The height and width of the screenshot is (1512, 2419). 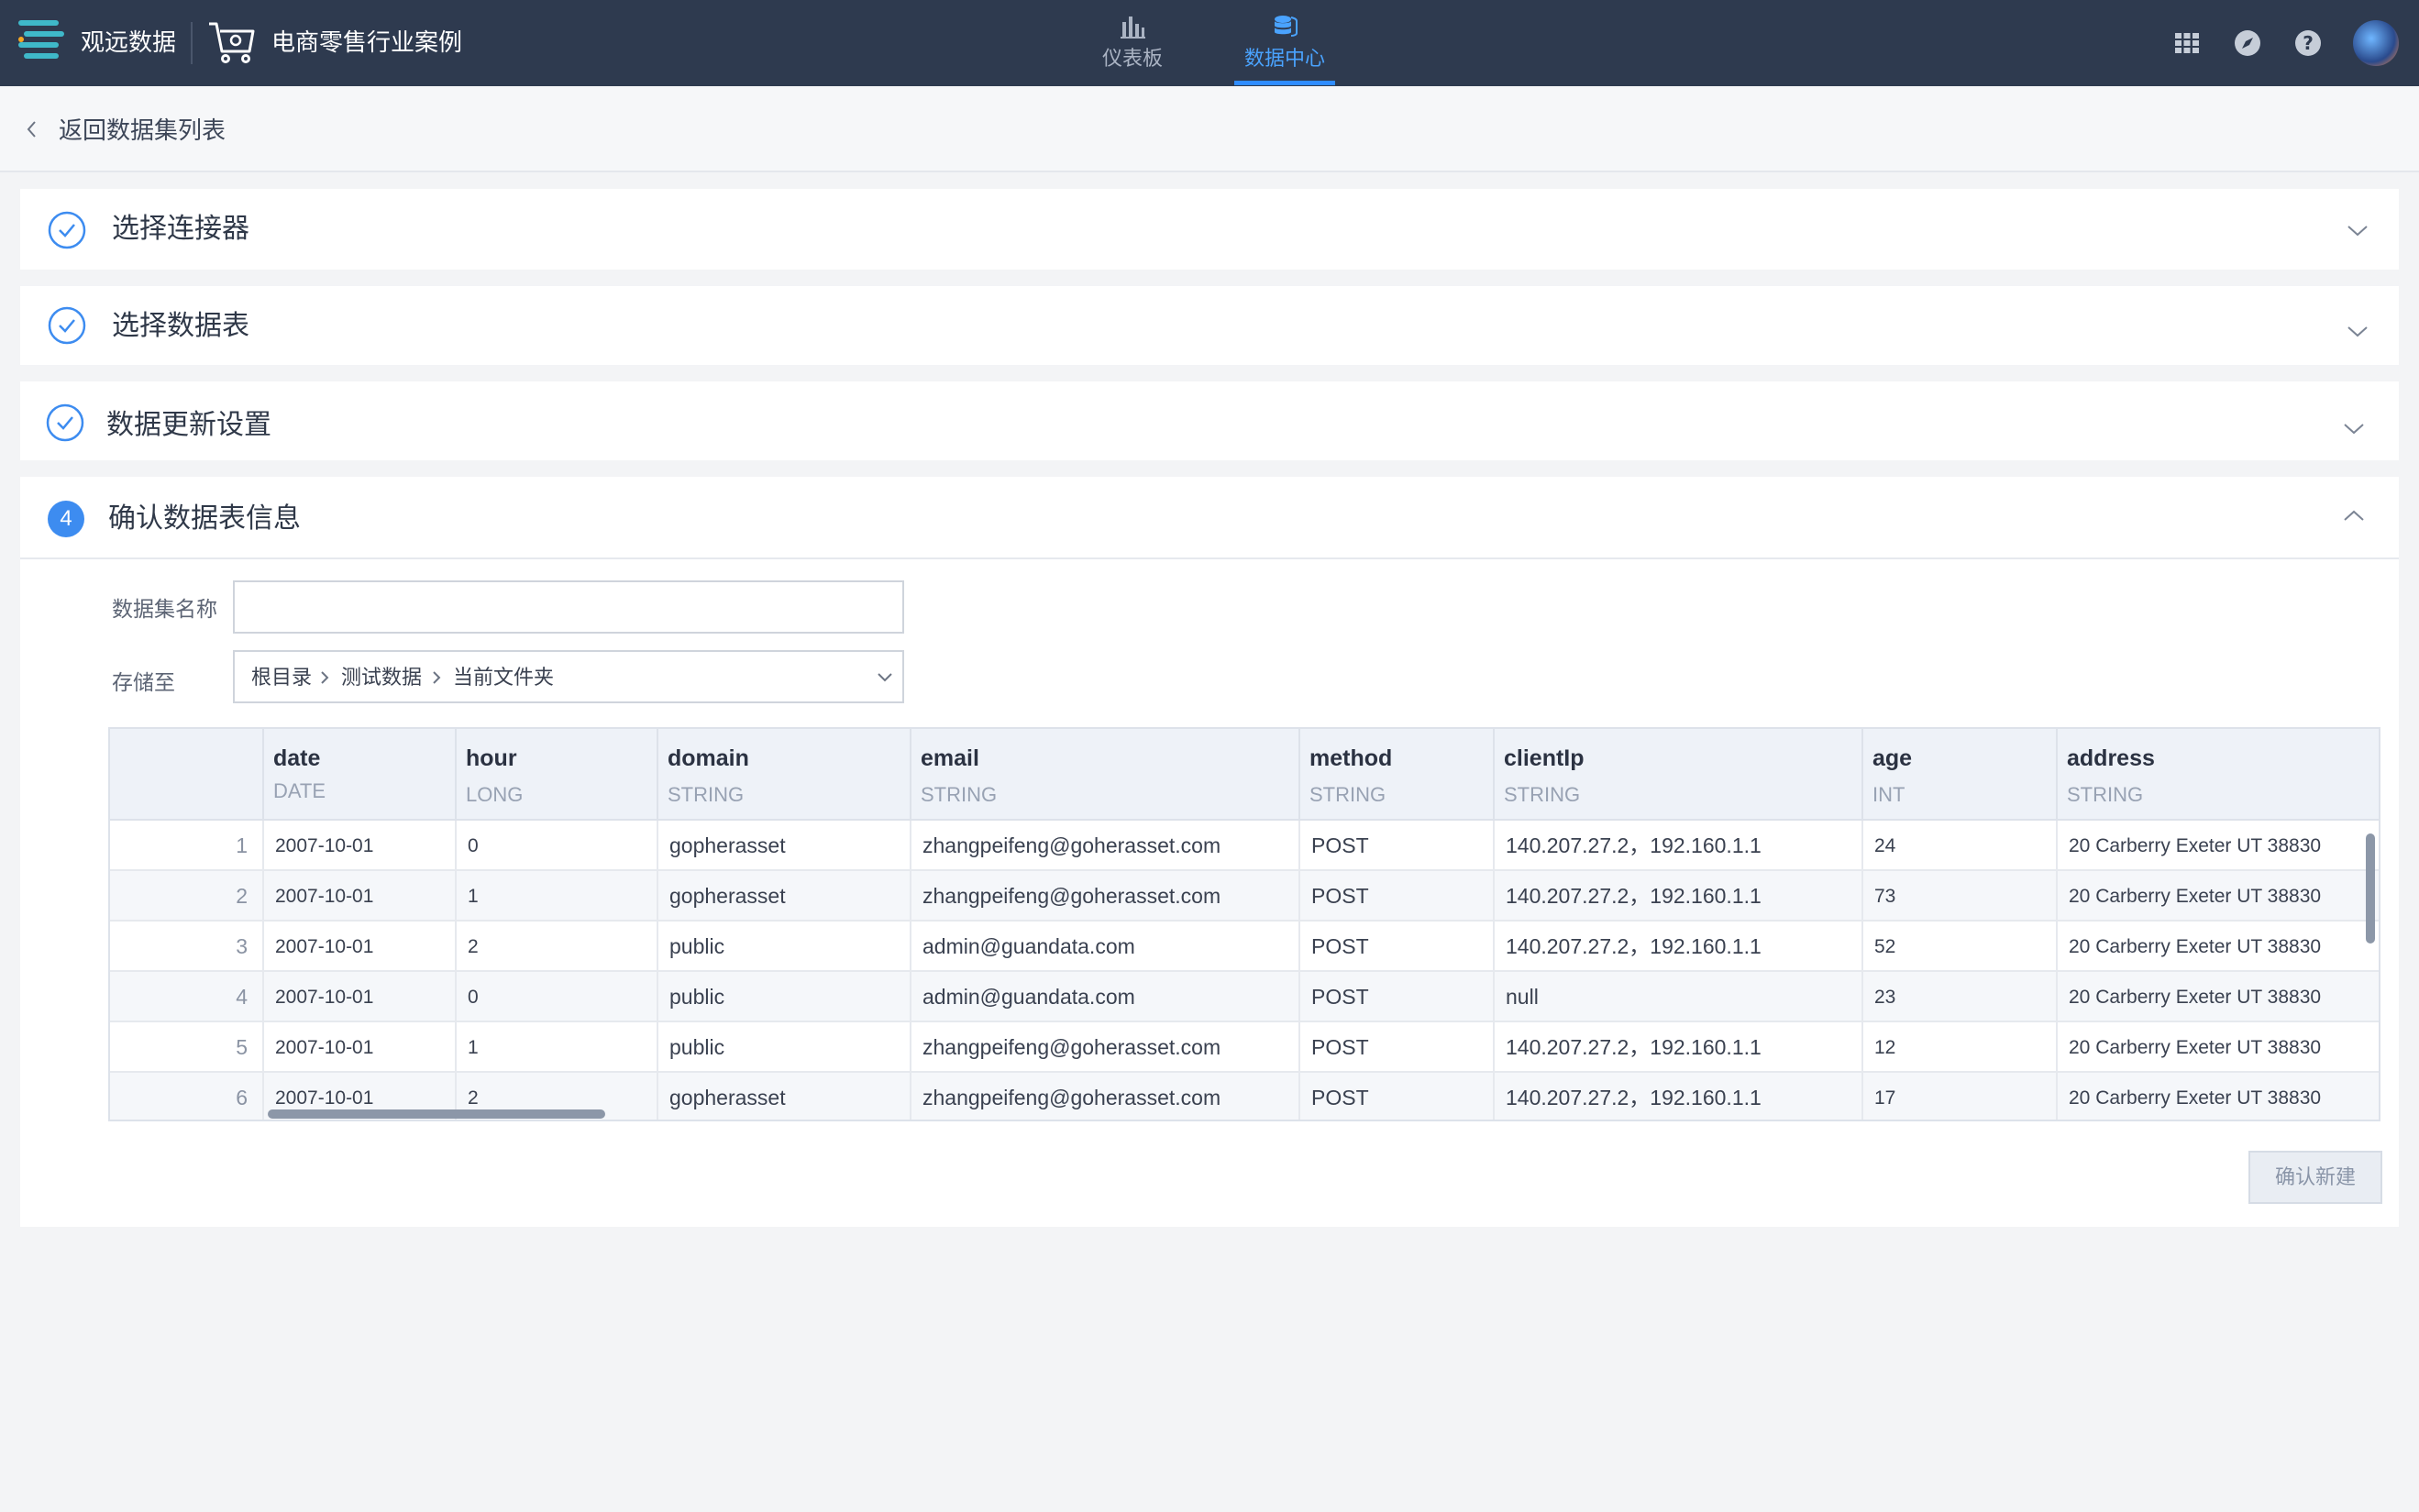 What do you see at coordinates (143, 130) in the screenshot?
I see `back-to-dataset-list-link: 返回数据集列表` at bounding box center [143, 130].